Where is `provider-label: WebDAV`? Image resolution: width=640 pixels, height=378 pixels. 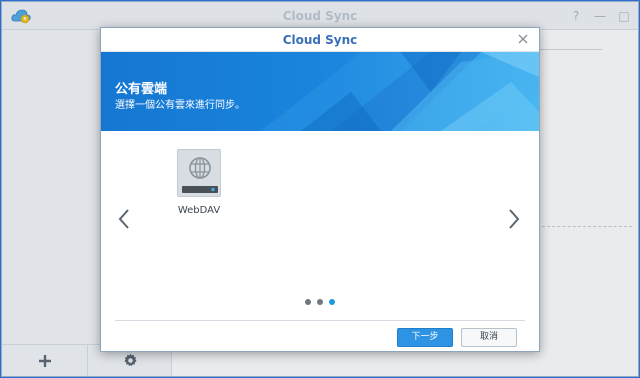 provider-label: WebDAV is located at coordinates (199, 210).